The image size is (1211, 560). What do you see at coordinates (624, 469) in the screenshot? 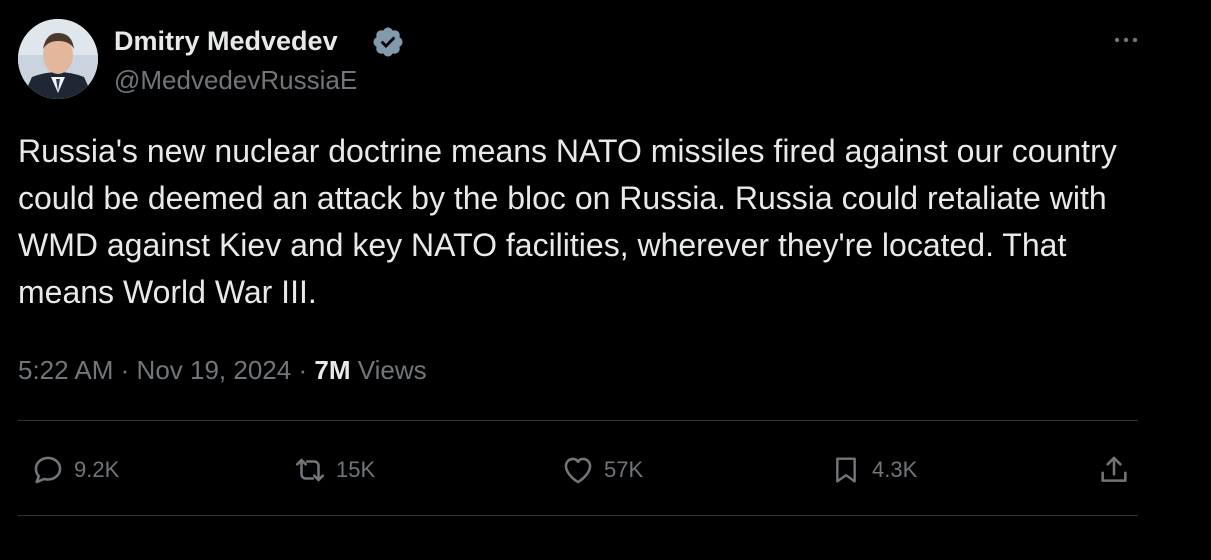
I see `like-count: 57K` at bounding box center [624, 469].